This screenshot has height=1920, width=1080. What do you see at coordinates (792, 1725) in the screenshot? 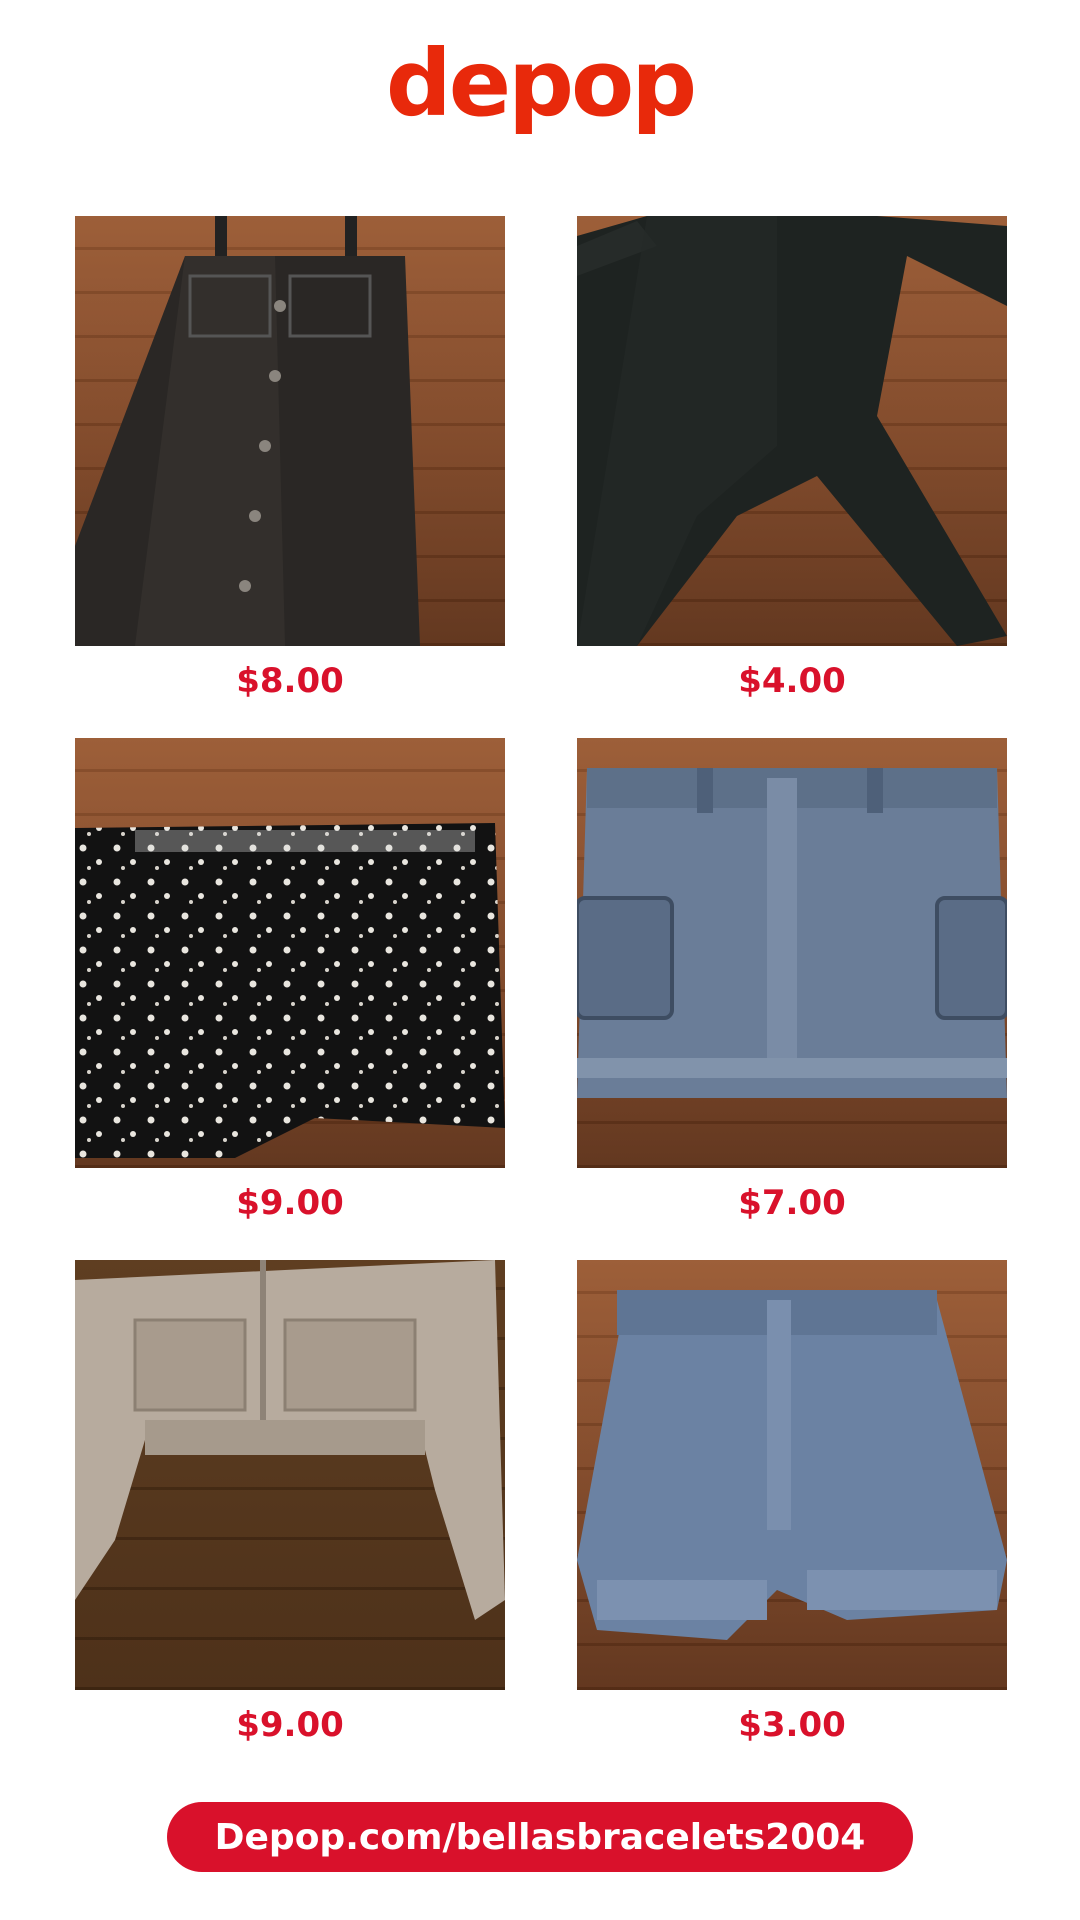
I see `price-label: $3.00` at bounding box center [792, 1725].